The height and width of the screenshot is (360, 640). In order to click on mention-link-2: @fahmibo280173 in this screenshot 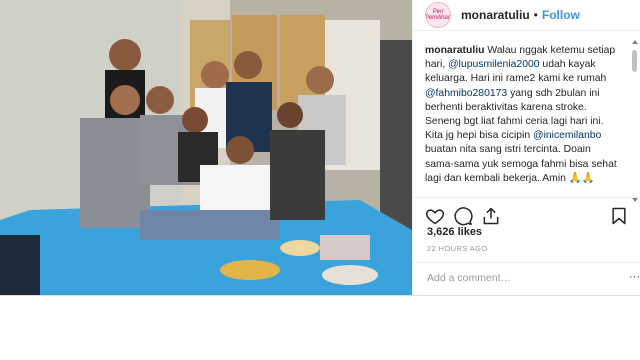, I will do `click(466, 93)`.